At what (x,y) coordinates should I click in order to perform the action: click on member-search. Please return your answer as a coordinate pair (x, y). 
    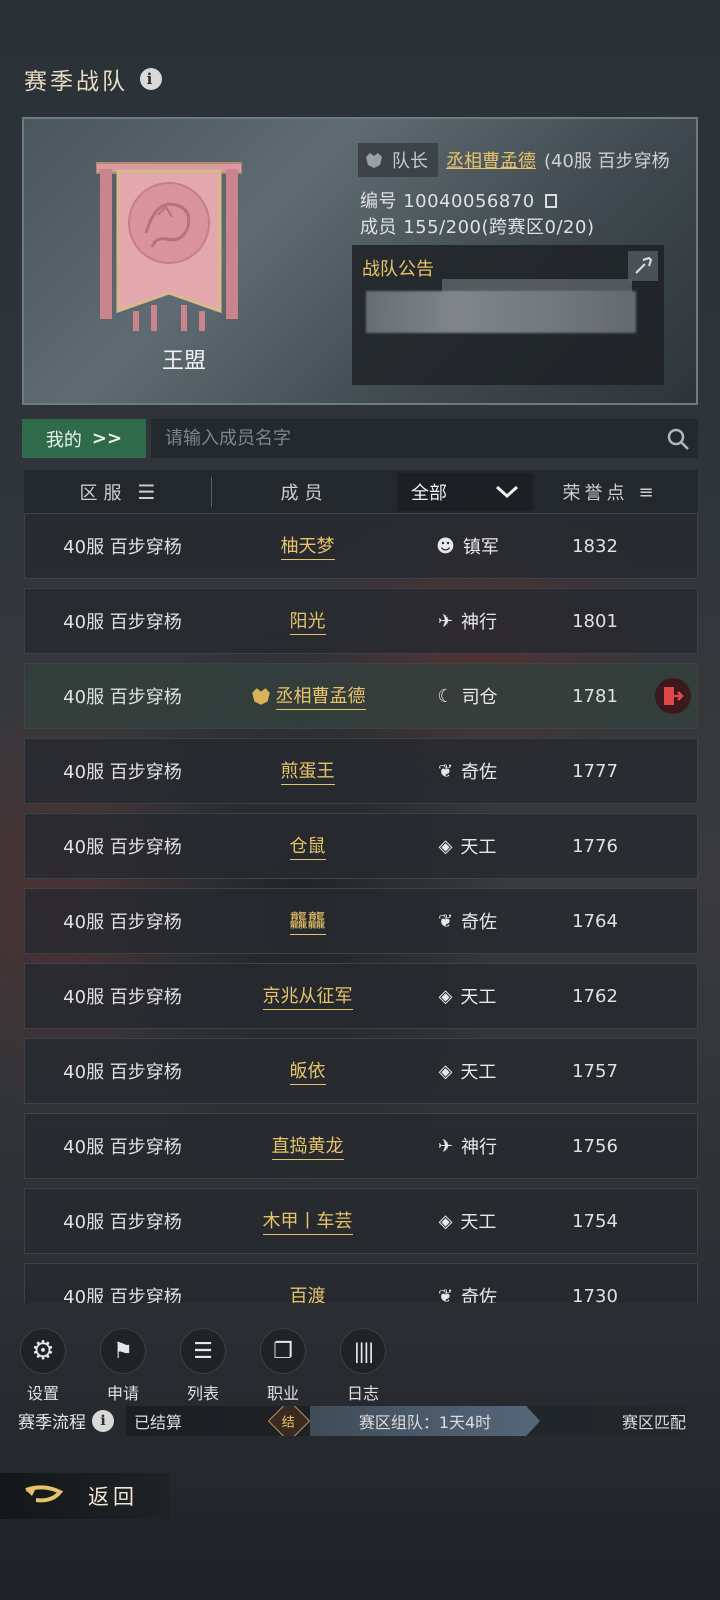
    Looking at the image, I should click on (424, 438).